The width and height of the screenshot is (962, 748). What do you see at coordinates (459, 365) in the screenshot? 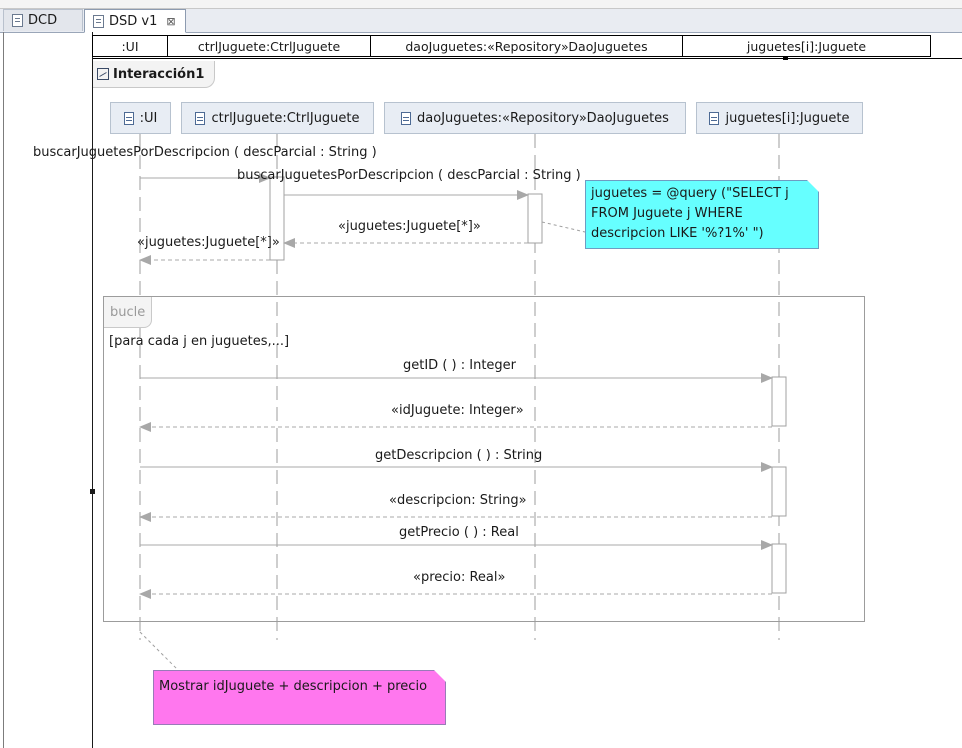
I see `message-label-m3: getID ( ) : Integer` at bounding box center [459, 365].